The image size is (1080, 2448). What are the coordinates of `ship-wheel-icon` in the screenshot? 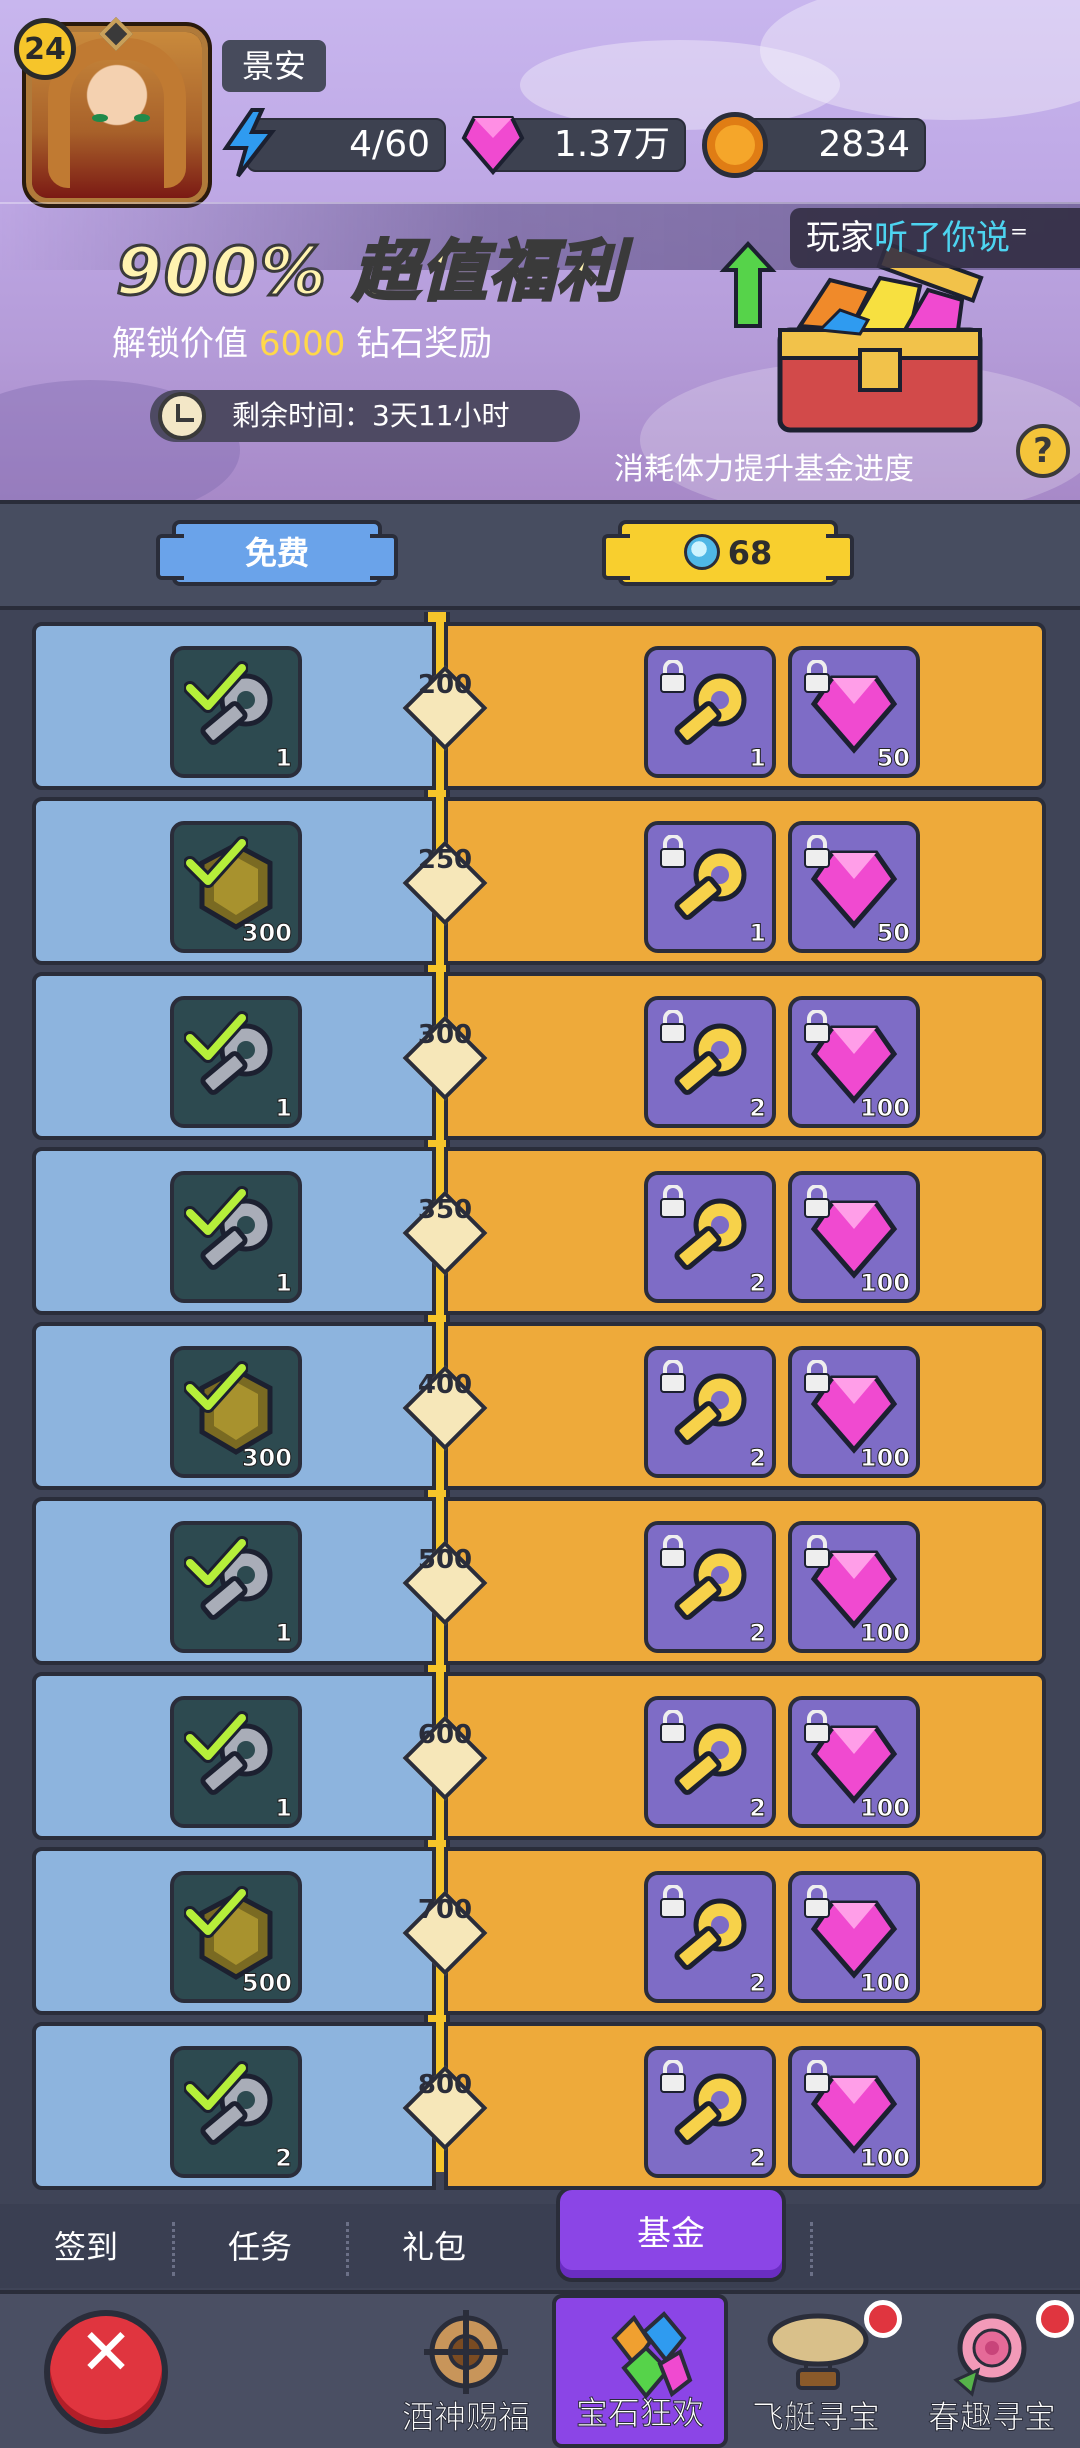 It's located at (466, 2352).